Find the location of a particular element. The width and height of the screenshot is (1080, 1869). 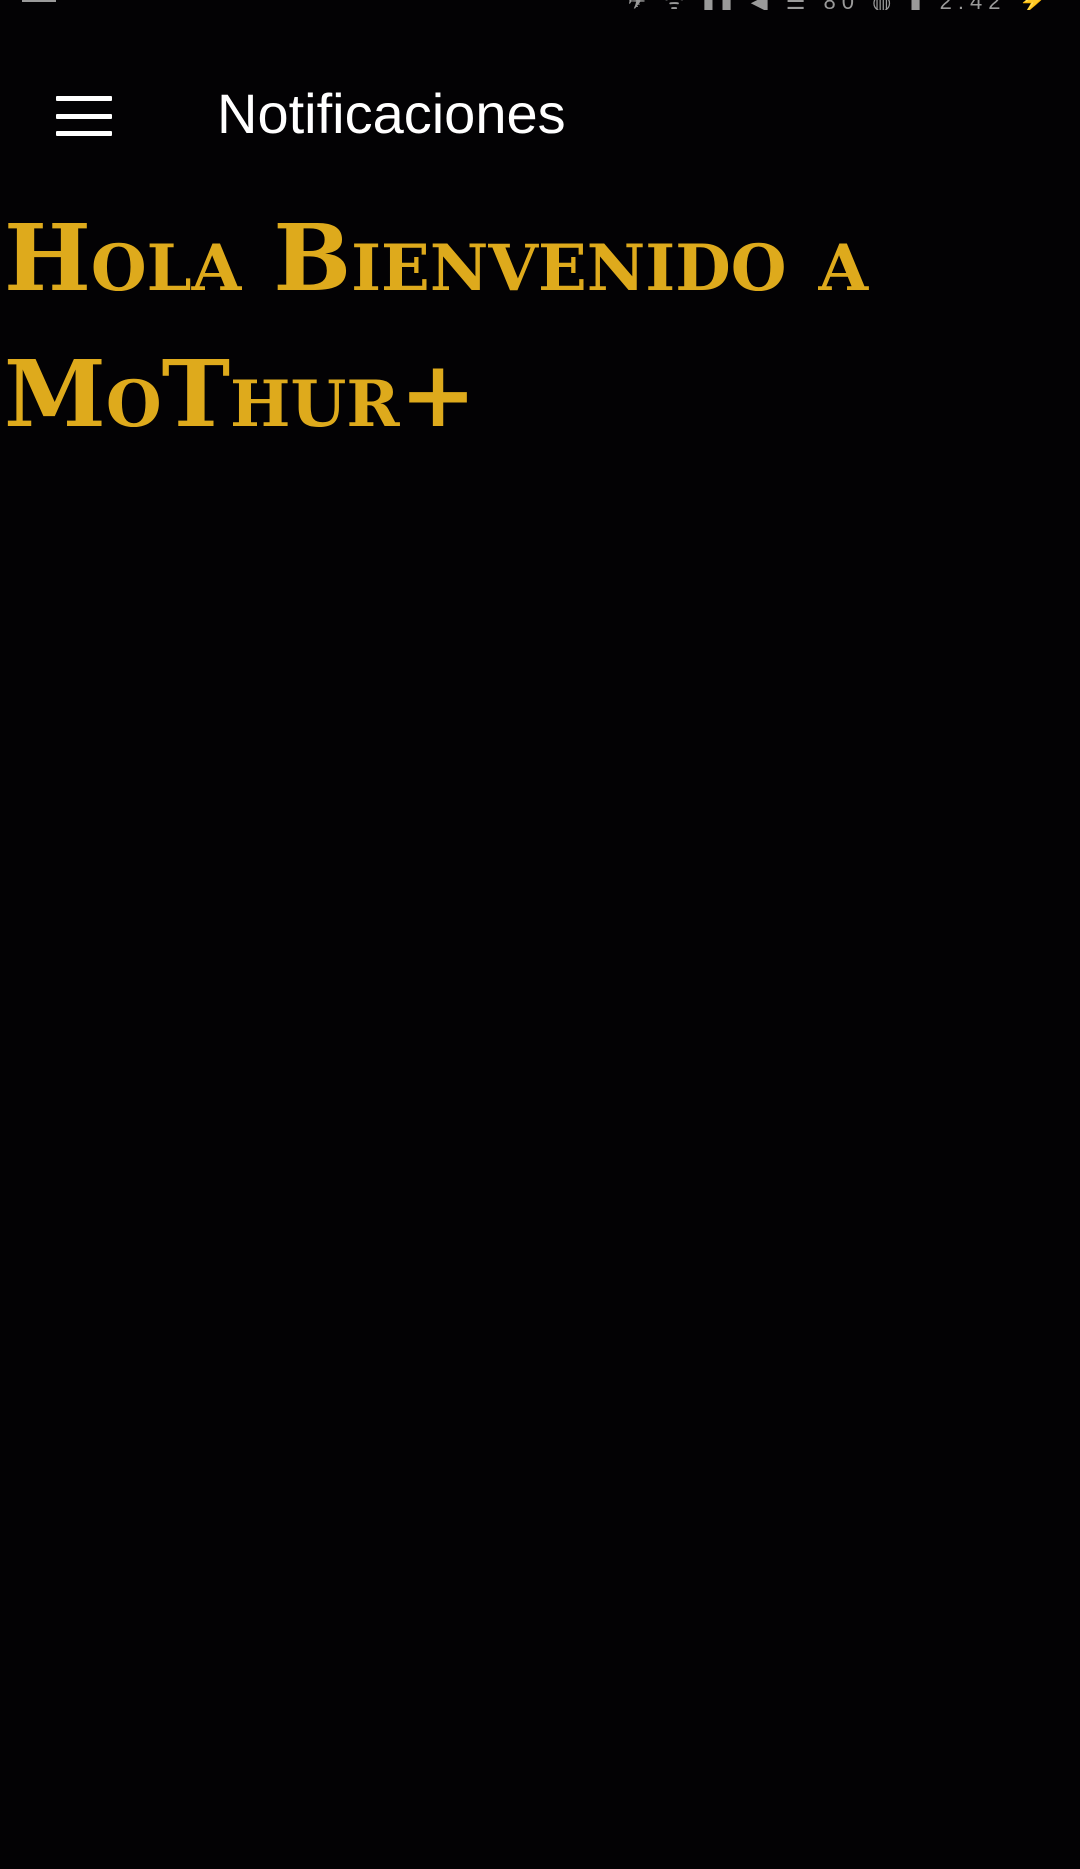

menu-button is located at coordinates (84, 116).